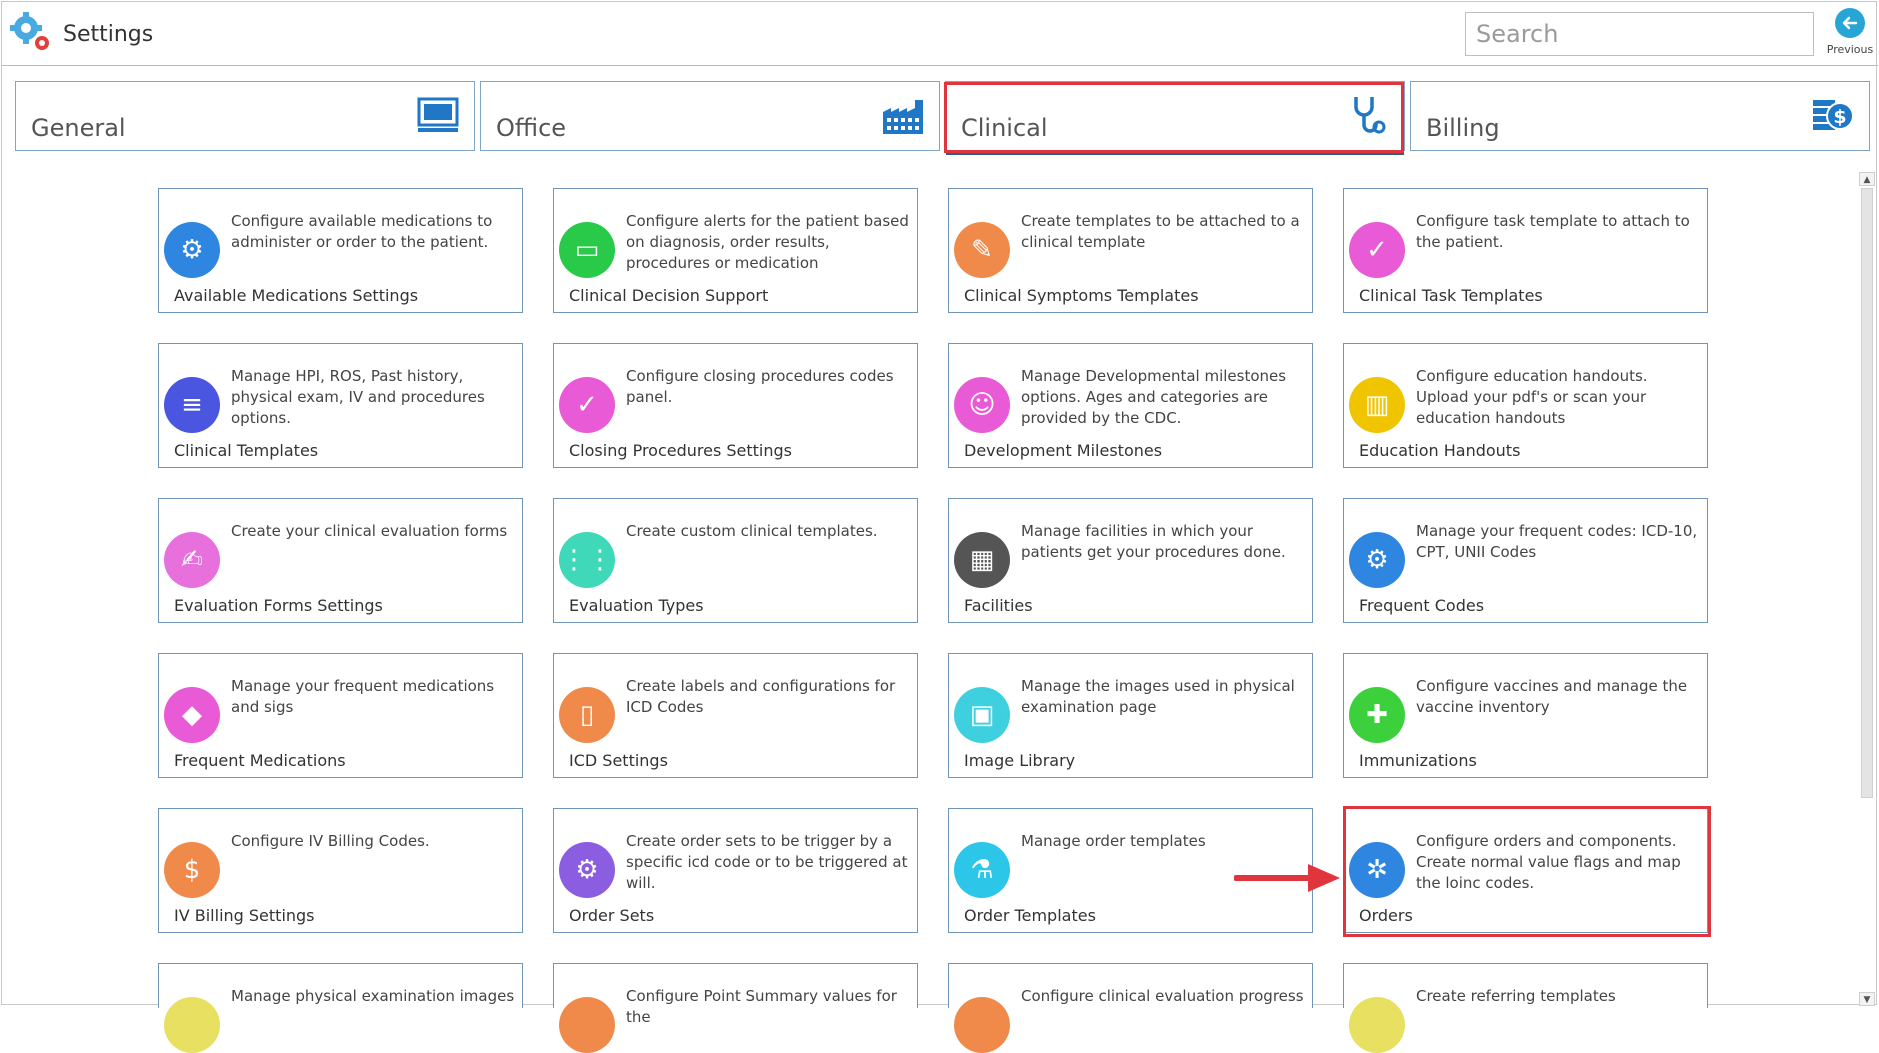 This screenshot has width=1879, height=1053. I want to click on flask-icon: ⚗, so click(982, 870).